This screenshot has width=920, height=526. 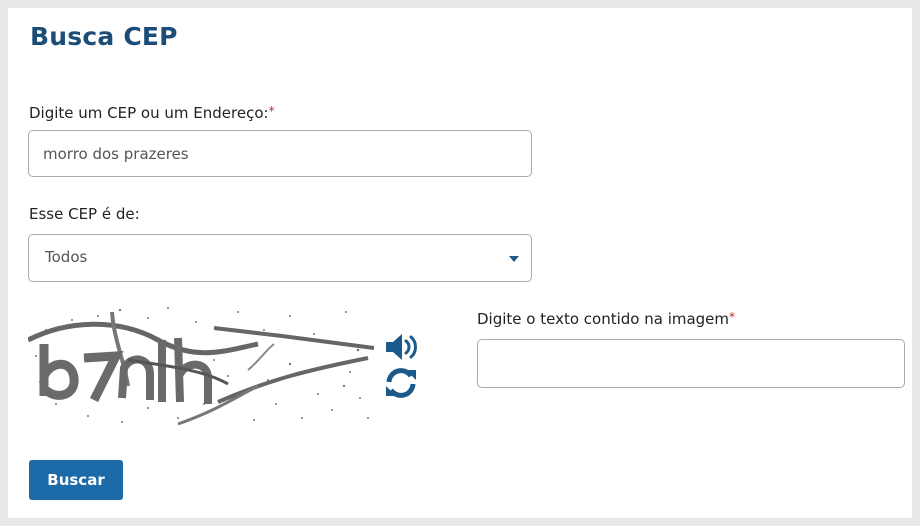 I want to click on cep-type-select: Todos, so click(x=280, y=258).